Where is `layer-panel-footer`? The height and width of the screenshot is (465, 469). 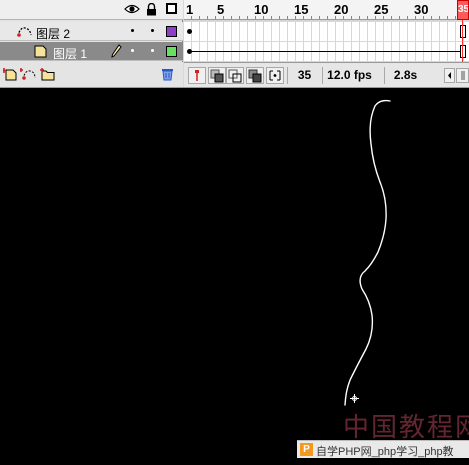 layer-panel-footer is located at coordinates (91, 74).